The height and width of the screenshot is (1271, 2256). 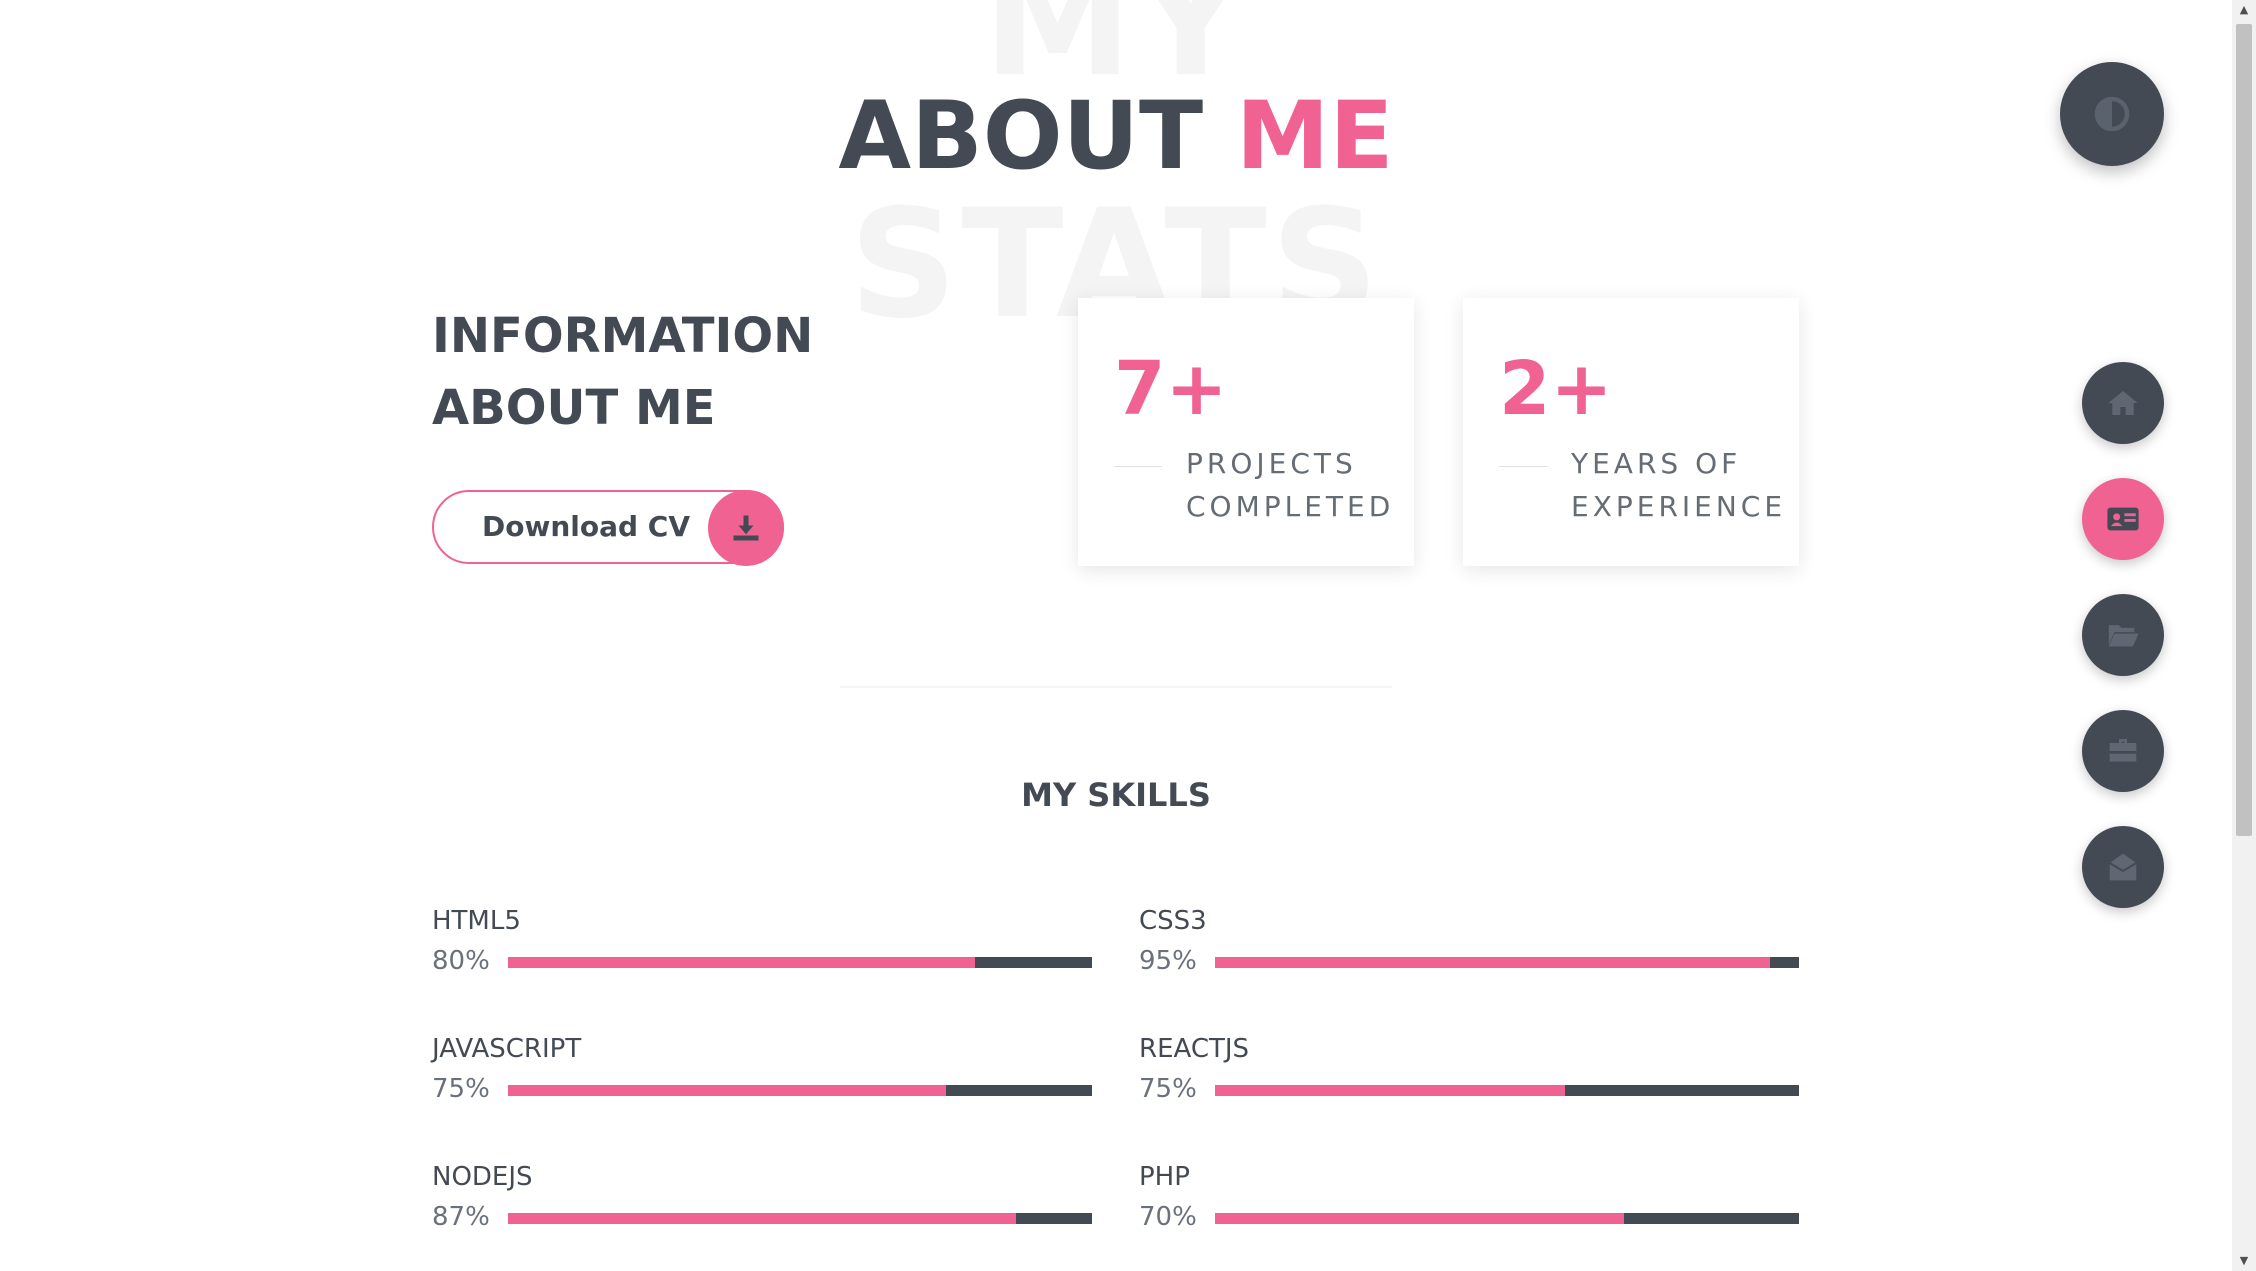 I want to click on skill-percent: 87%, so click(x=461, y=1217).